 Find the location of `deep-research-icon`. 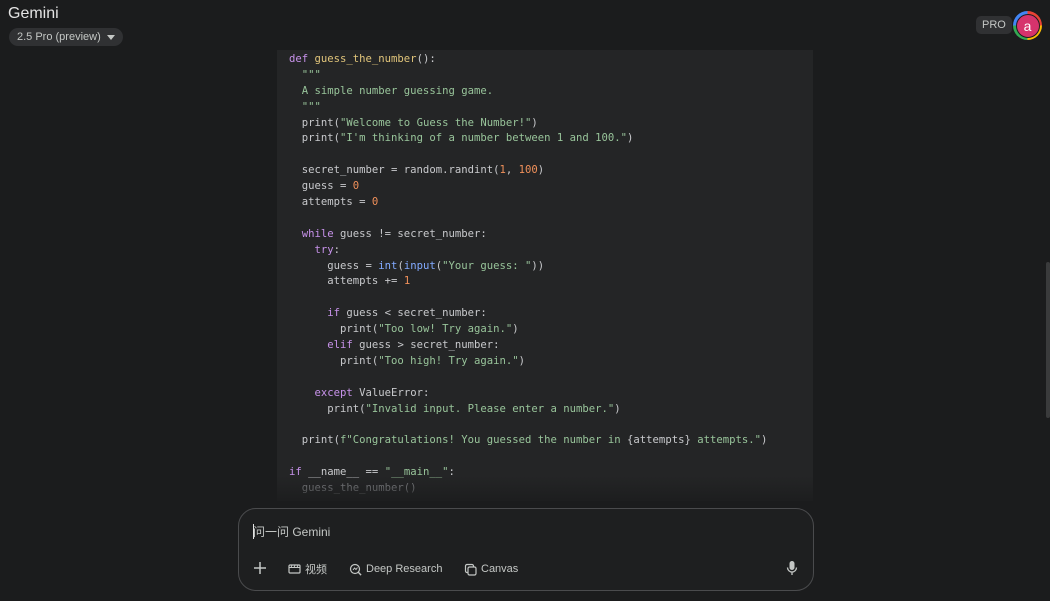

deep-research-icon is located at coordinates (355, 569).